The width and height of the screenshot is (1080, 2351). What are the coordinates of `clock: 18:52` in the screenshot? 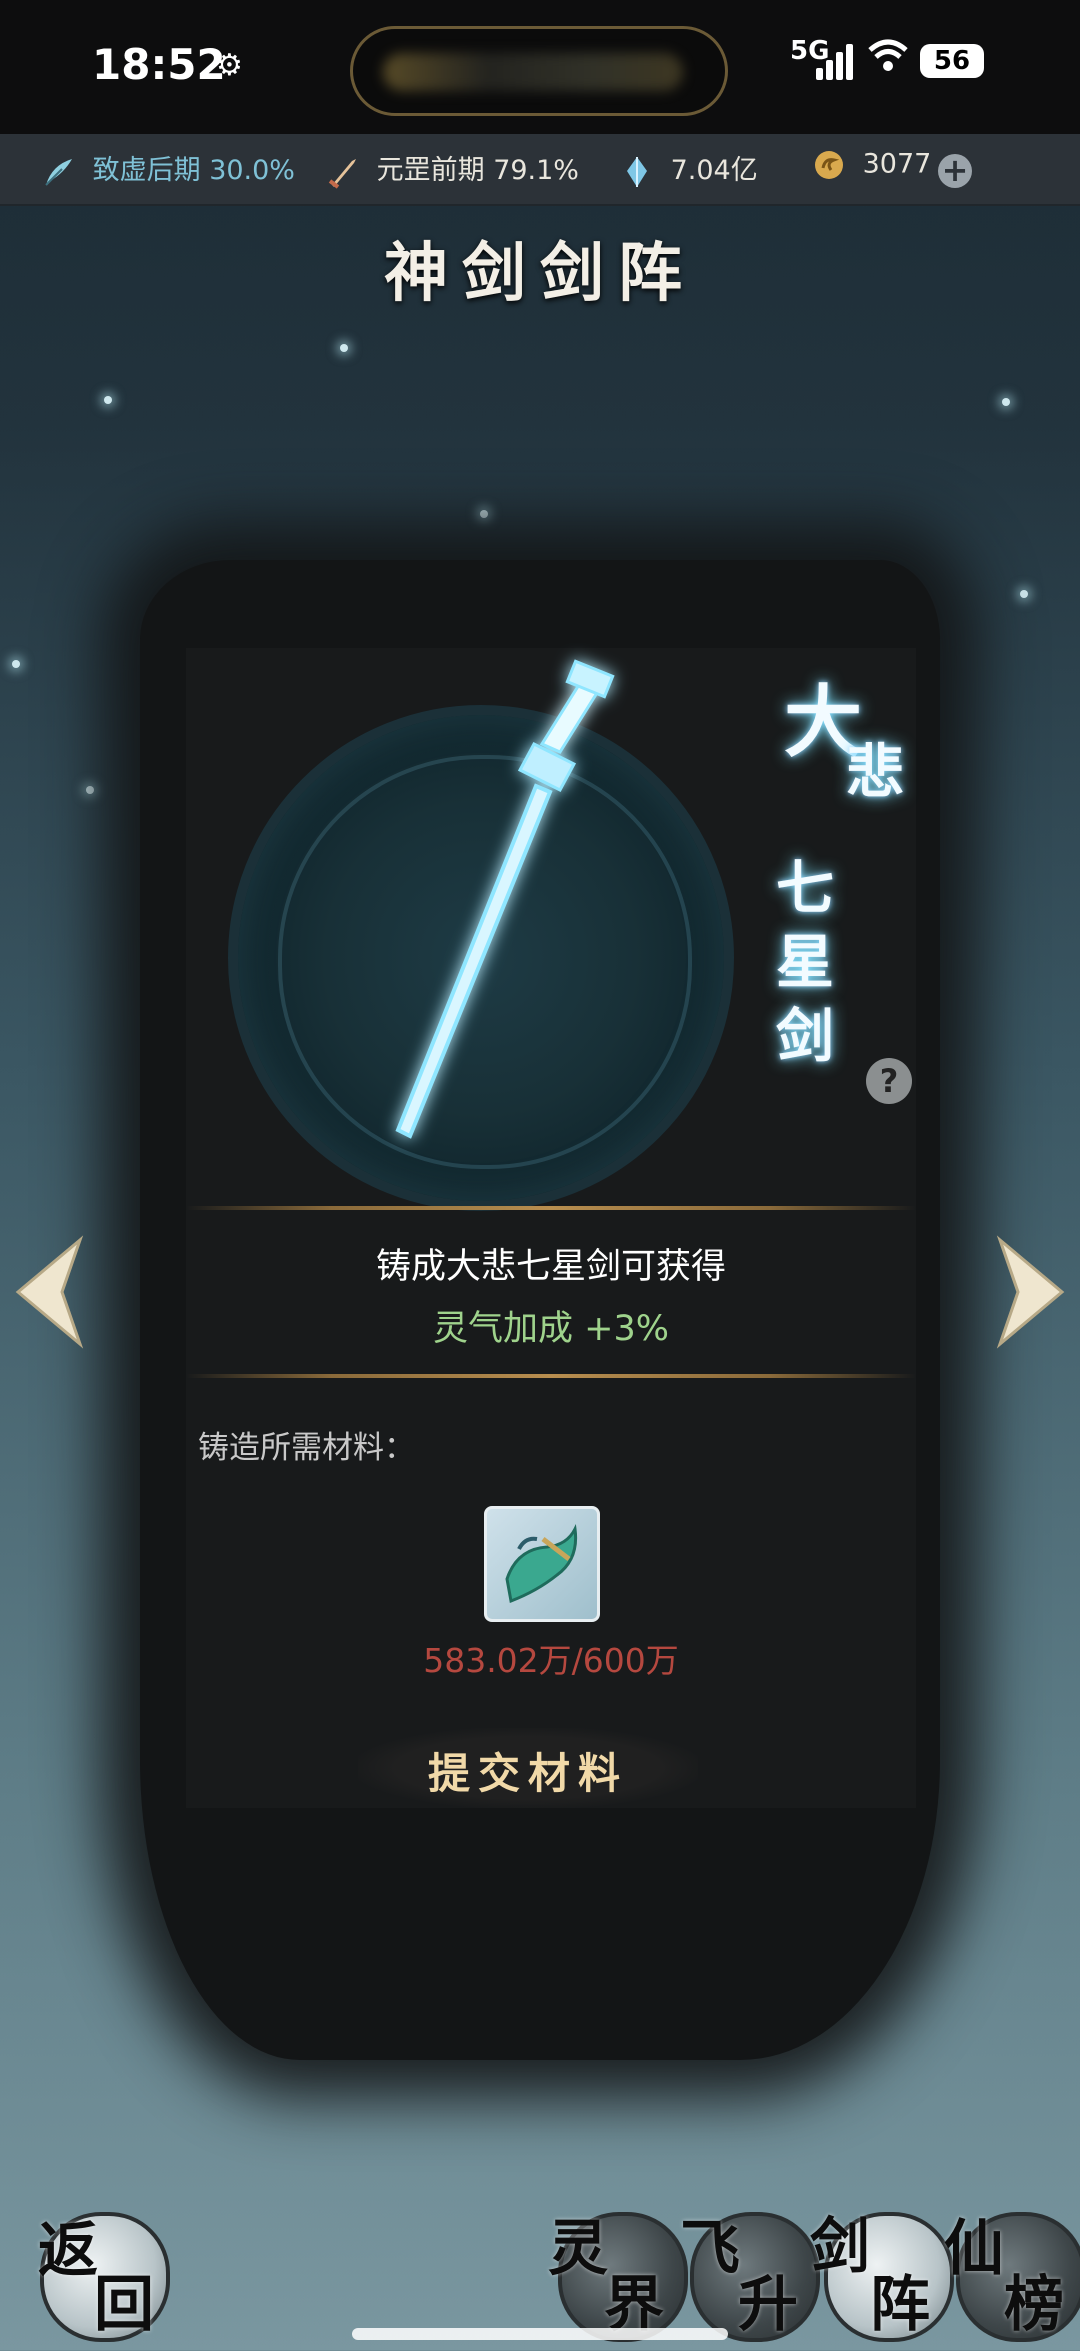 It's located at (159, 64).